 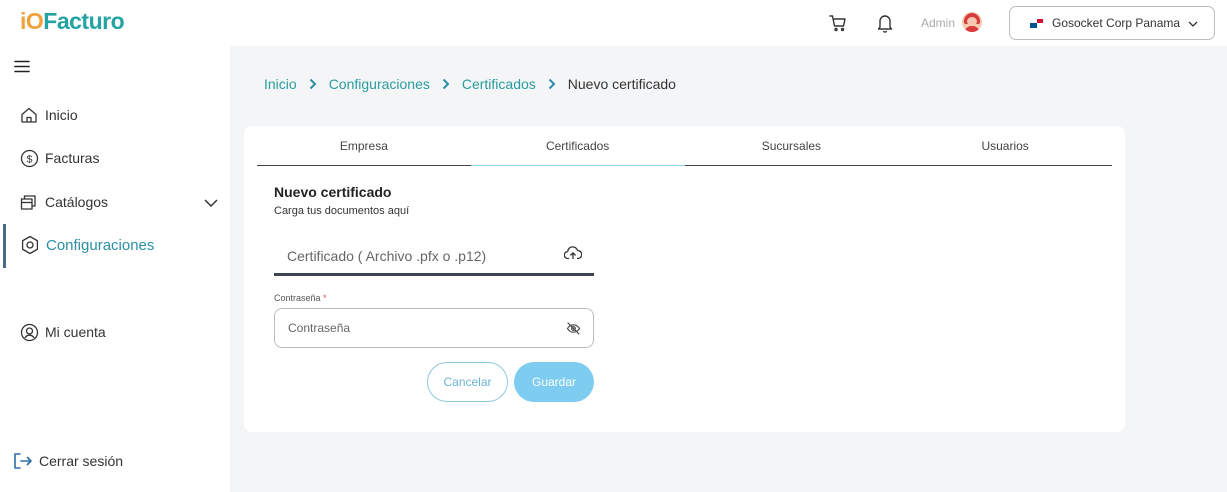 I want to click on top-bar: iOFacturo Admin Gosocket Corp Panama, so click(x=613, y=23).